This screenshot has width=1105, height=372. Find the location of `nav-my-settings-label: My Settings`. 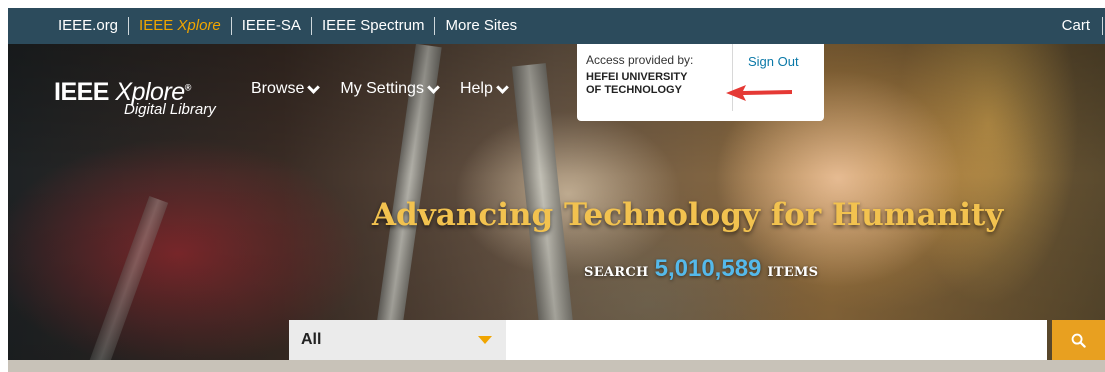

nav-my-settings-label: My Settings is located at coordinates (382, 88).